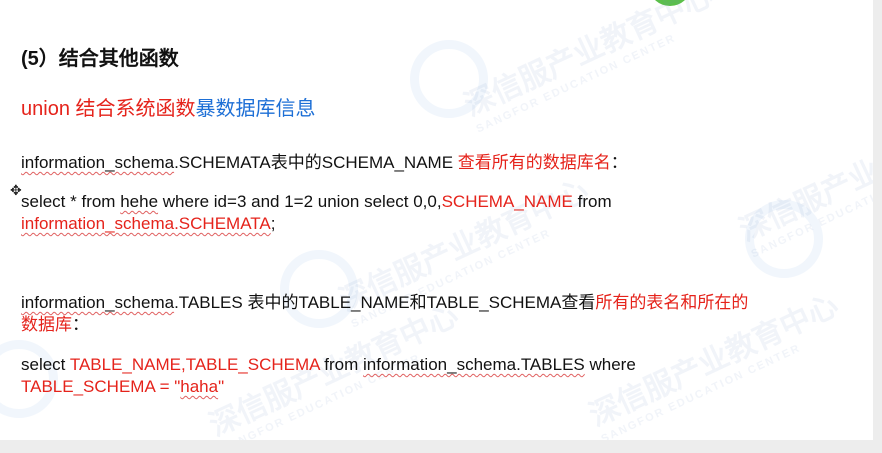 Image resolution: width=882 pixels, height=453 pixels. I want to click on section-subtitle: union 结合系统函数暴数据库信息, so click(168, 106).